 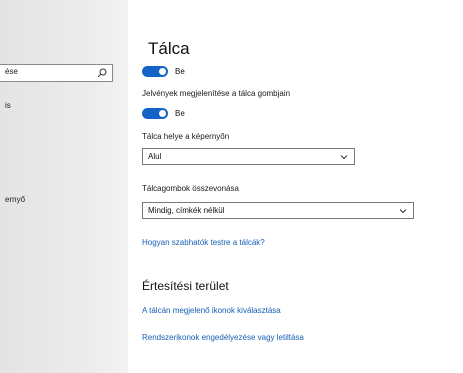 I want to click on combine-dropdown: Mindig, címkék nélkül, so click(x=278, y=210).